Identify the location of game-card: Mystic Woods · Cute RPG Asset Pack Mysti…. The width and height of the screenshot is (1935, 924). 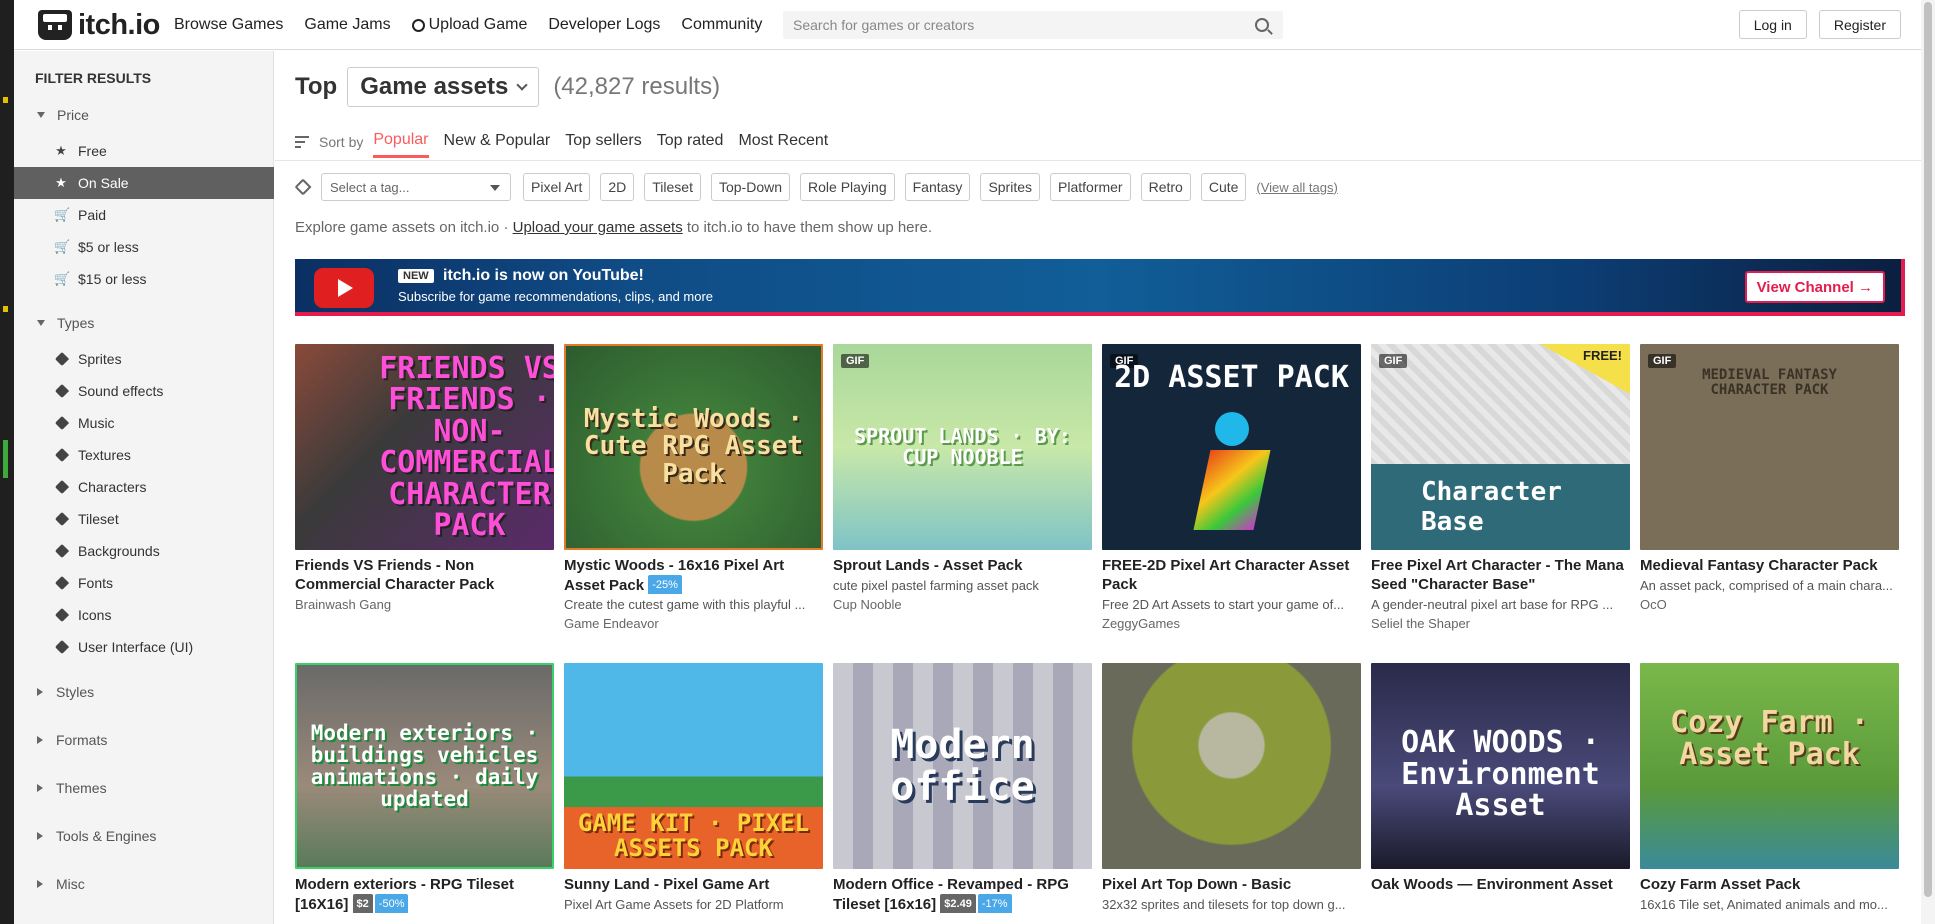
(693, 488).